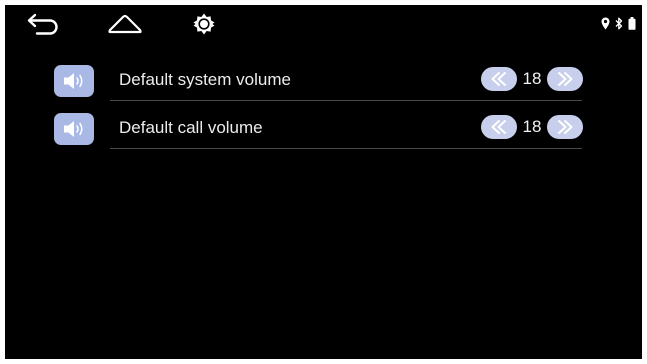 The image size is (647, 364). I want to click on system-volume-value: 18, so click(532, 78).